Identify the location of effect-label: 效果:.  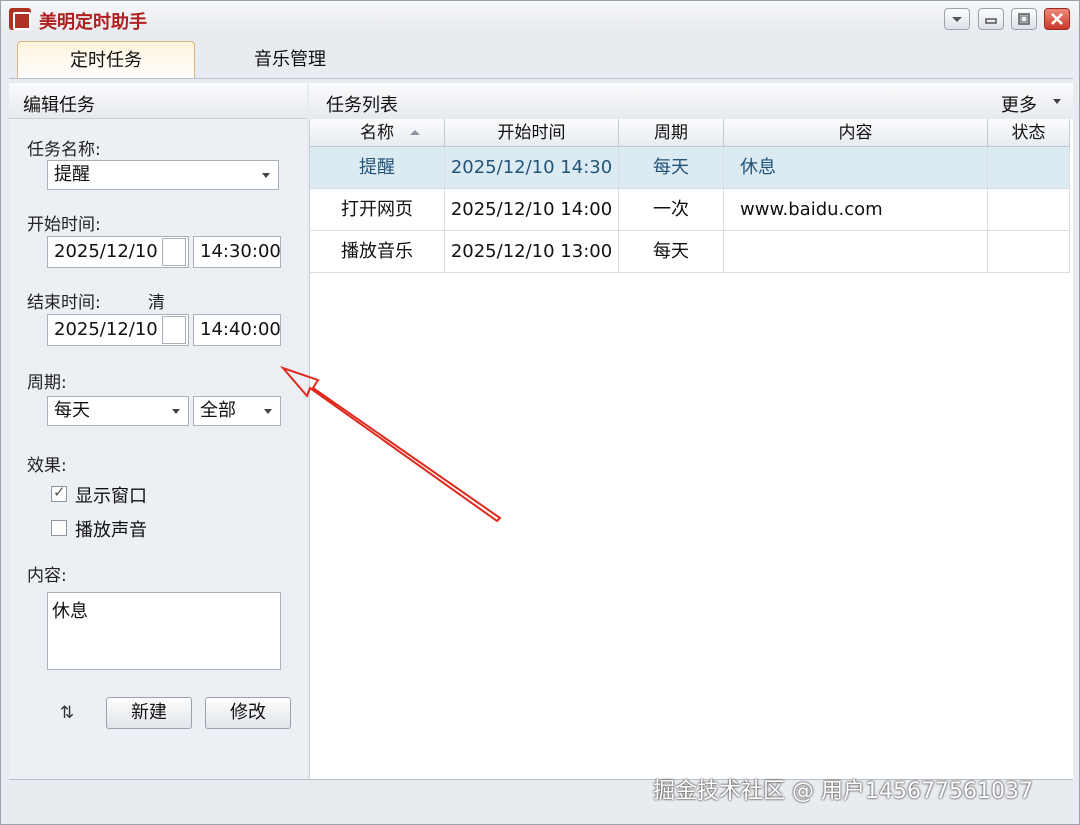
(47, 466).